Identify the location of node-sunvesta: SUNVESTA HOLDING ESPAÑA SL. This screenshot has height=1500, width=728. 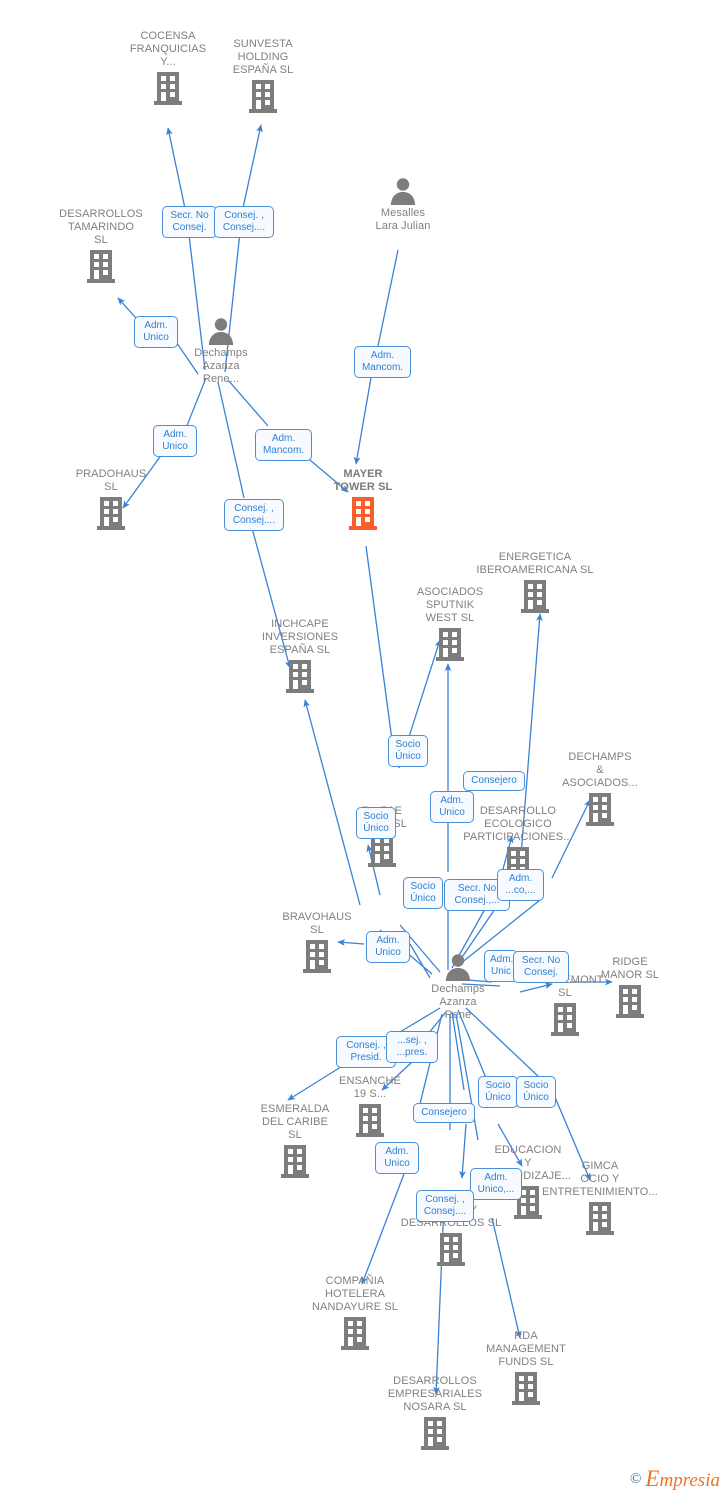
(263, 76).